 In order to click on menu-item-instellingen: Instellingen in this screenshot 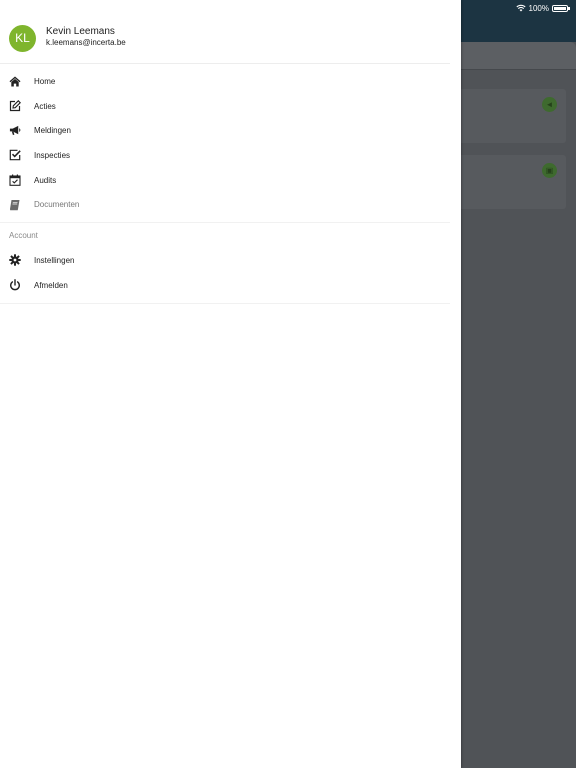, I will do `click(225, 260)`.